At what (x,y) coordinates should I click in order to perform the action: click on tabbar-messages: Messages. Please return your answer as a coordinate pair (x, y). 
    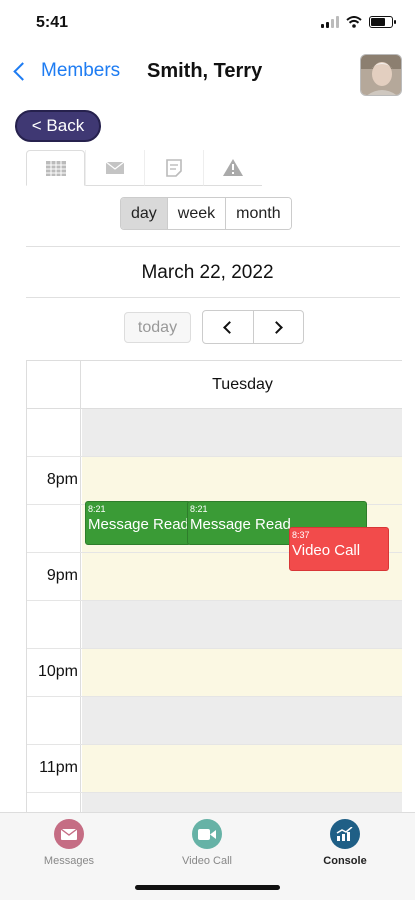
    Looking at the image, I should click on (69, 843).